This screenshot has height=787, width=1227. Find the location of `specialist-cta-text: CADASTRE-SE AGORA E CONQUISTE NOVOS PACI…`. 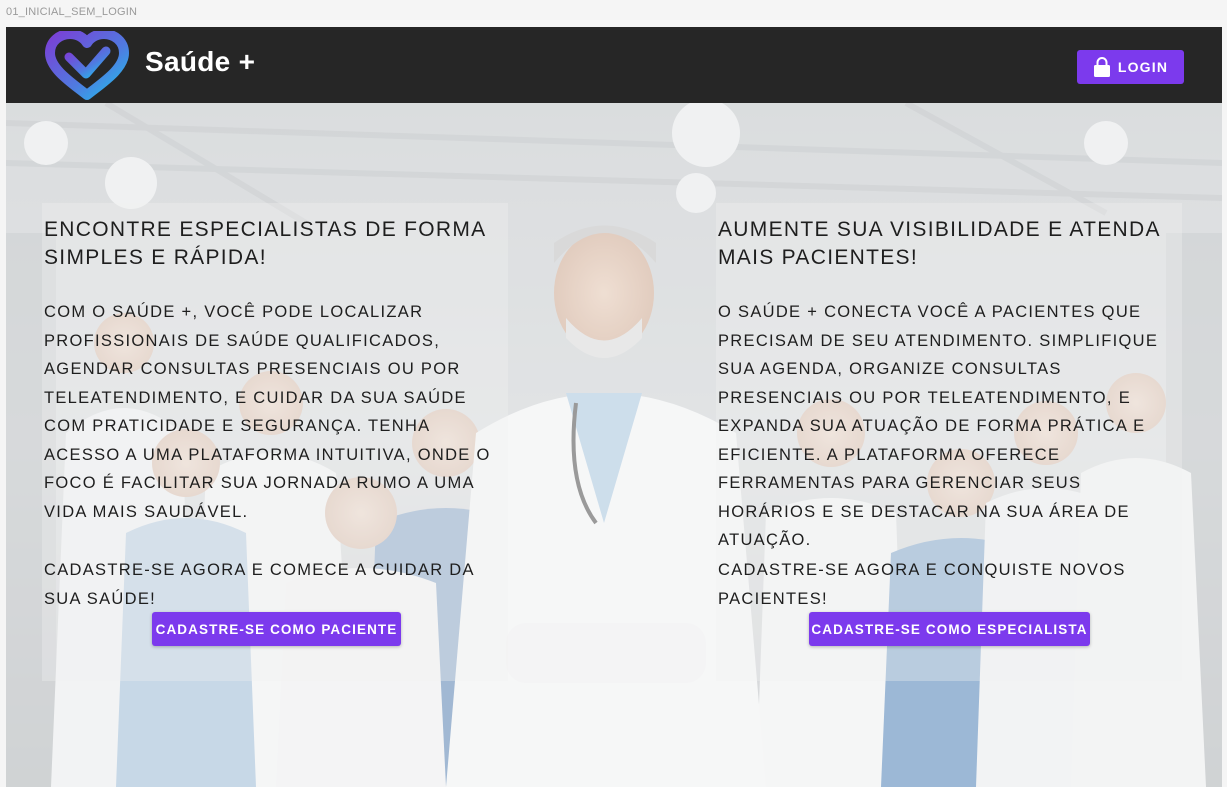

specialist-cta-text: CADASTRE-SE AGORA E CONQUISTE NOVOS PACI… is located at coordinates (922, 584).